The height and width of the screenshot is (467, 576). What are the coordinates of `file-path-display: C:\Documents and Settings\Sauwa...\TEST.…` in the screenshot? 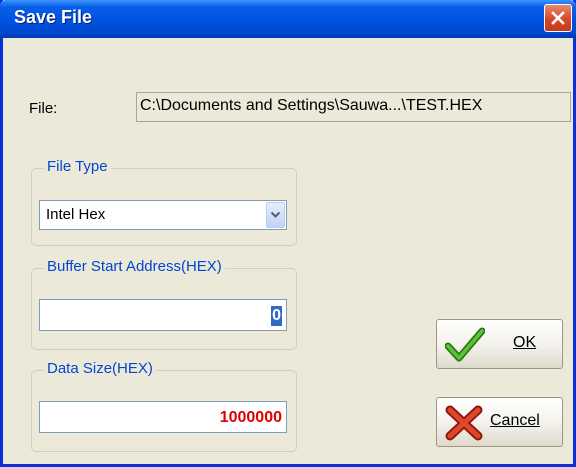 It's located at (353, 107).